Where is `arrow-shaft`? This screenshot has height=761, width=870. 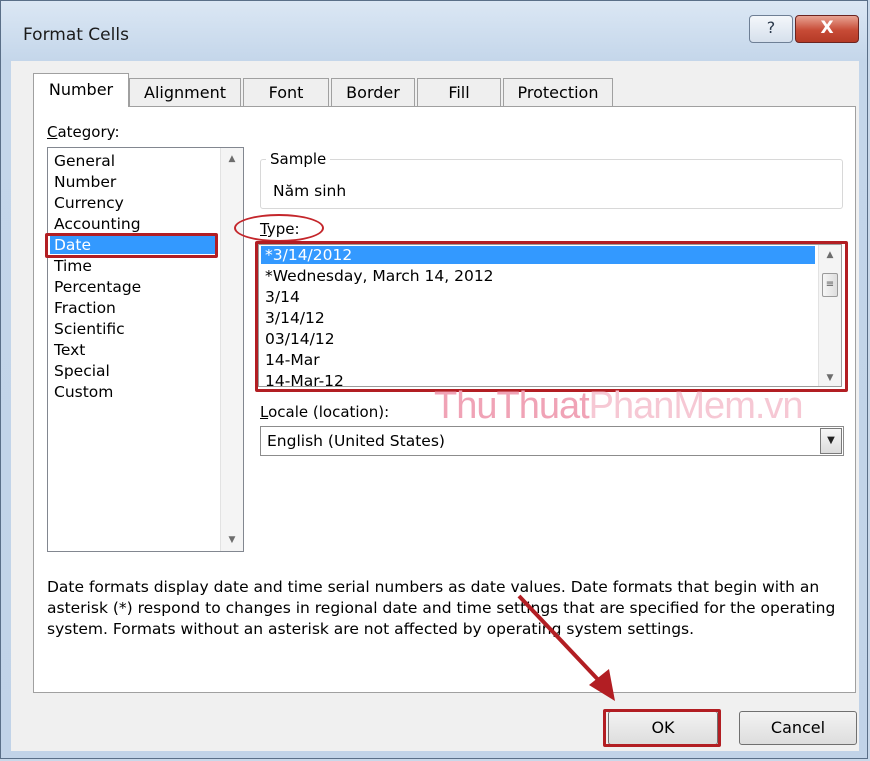 arrow-shaft is located at coordinates (562, 641).